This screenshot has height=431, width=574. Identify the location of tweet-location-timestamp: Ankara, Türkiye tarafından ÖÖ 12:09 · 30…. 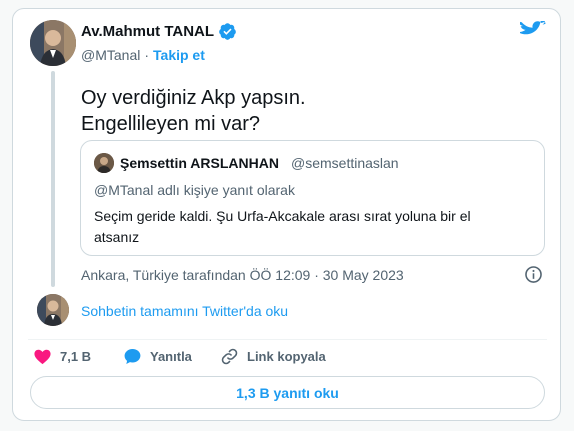
(242, 275).